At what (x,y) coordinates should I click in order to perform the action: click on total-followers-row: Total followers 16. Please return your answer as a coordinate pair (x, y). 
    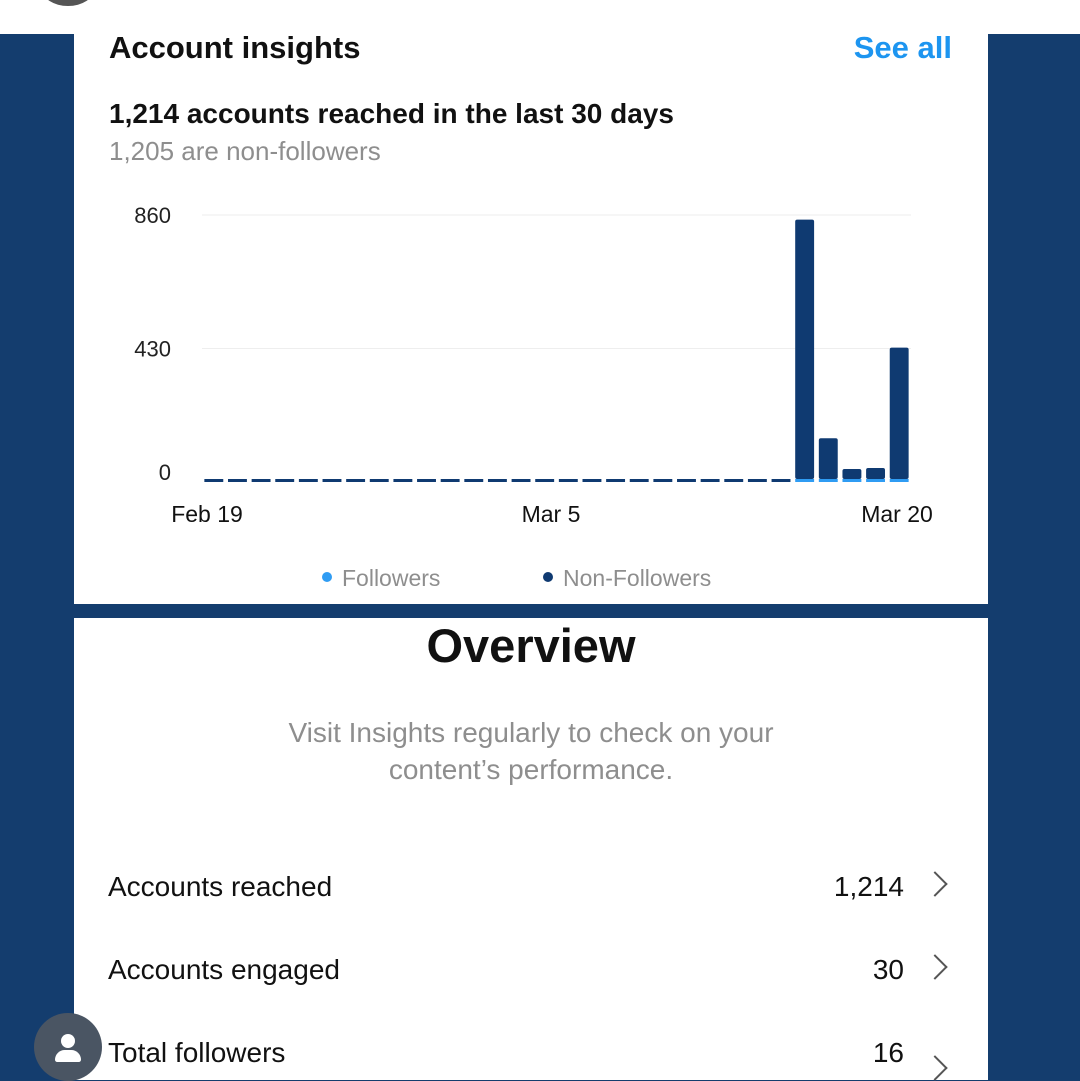
    Looking at the image, I should click on (531, 1055).